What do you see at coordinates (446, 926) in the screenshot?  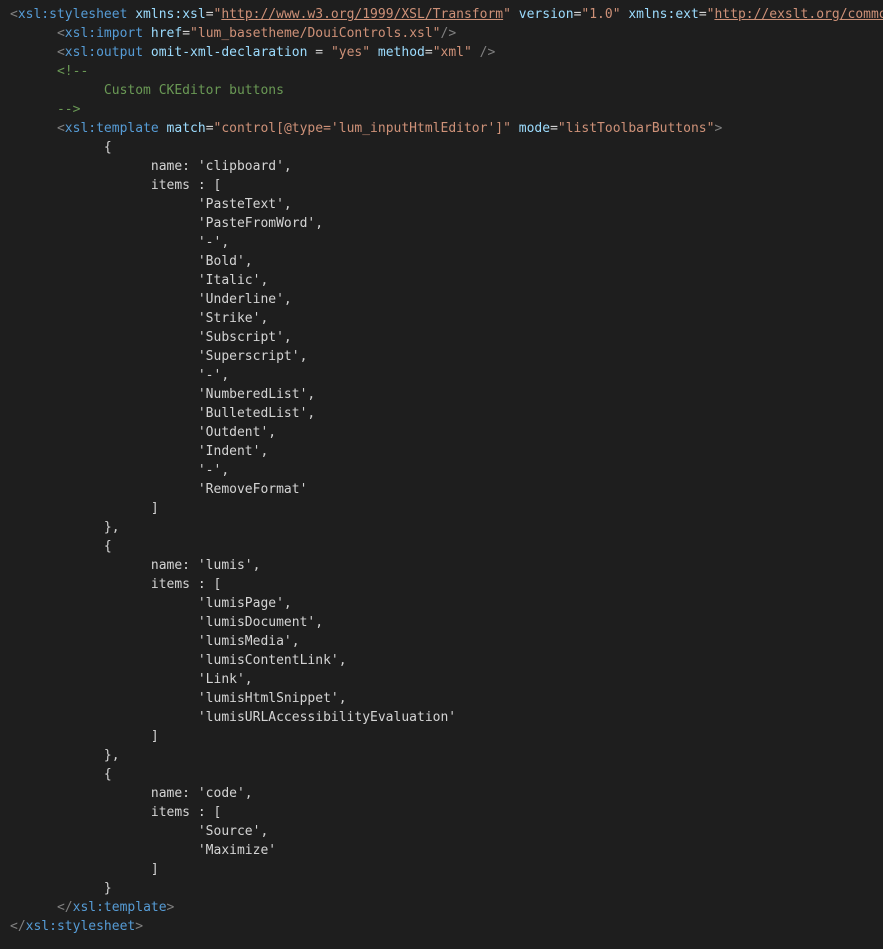 I see `code-line: </xsl:stylesheet>` at bounding box center [446, 926].